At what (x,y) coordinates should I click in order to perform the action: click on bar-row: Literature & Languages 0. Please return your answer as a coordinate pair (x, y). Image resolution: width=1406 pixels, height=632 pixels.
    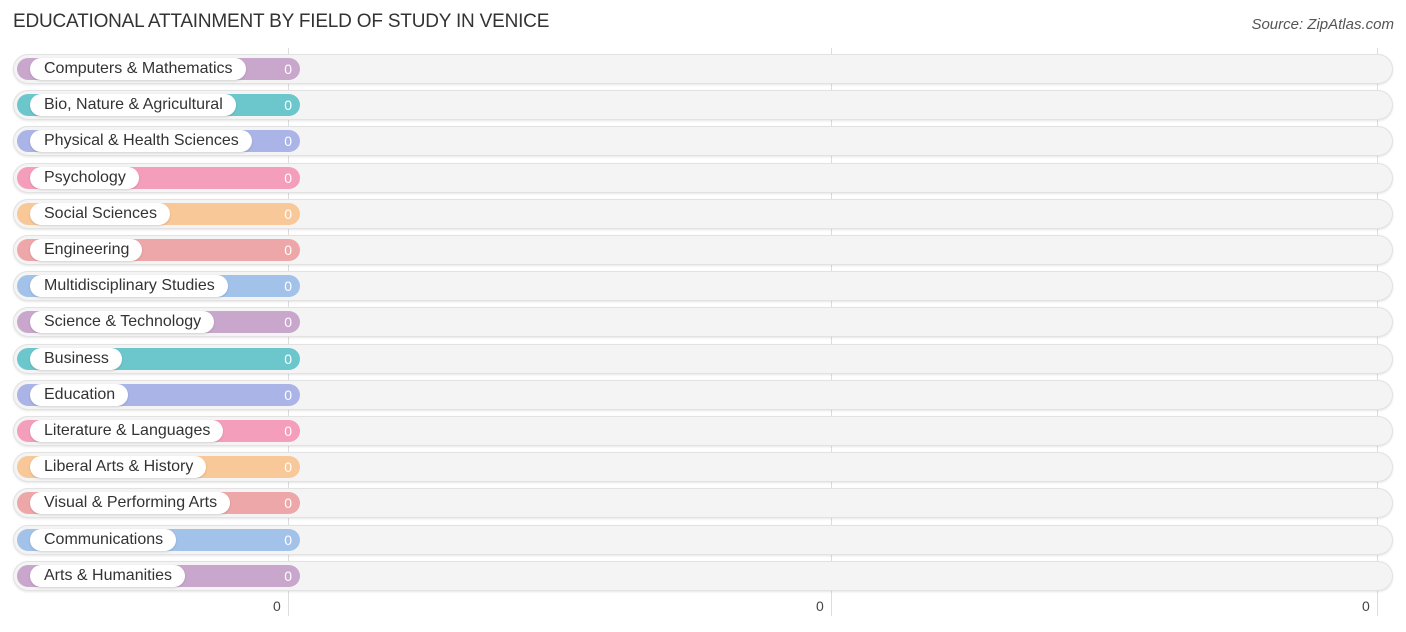
    Looking at the image, I should click on (703, 431).